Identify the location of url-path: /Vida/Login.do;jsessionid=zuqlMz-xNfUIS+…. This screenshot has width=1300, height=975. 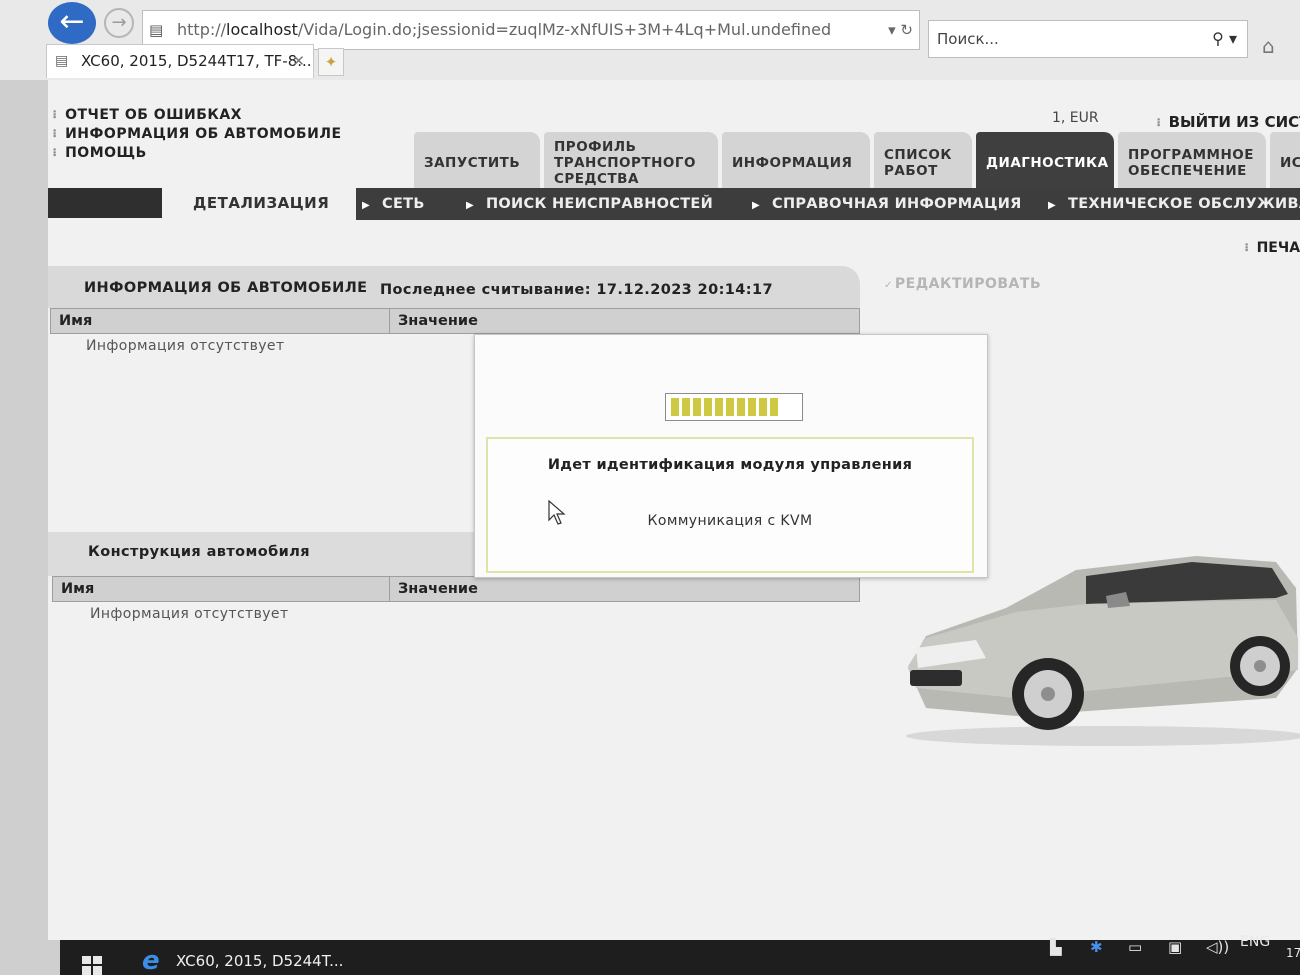
(564, 29).